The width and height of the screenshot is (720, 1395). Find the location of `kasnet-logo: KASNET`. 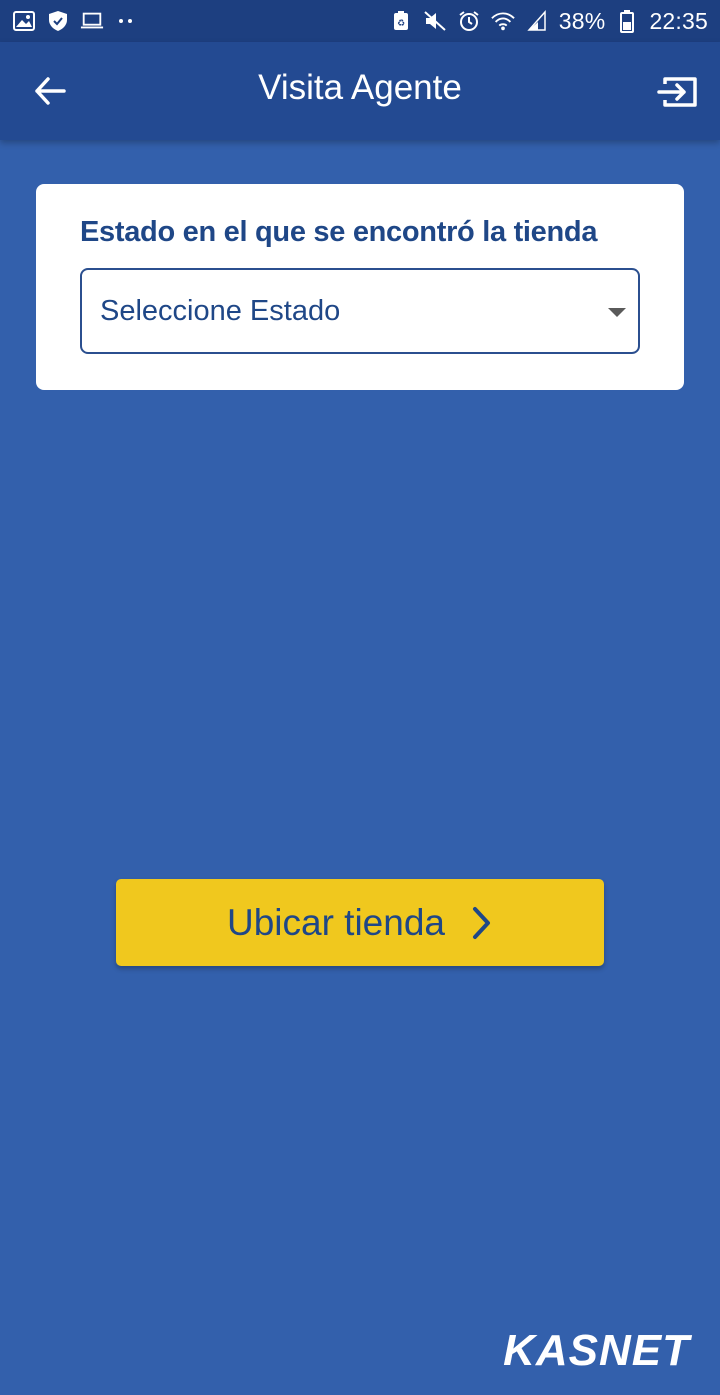

kasnet-logo: KASNET is located at coordinates (596, 1350).